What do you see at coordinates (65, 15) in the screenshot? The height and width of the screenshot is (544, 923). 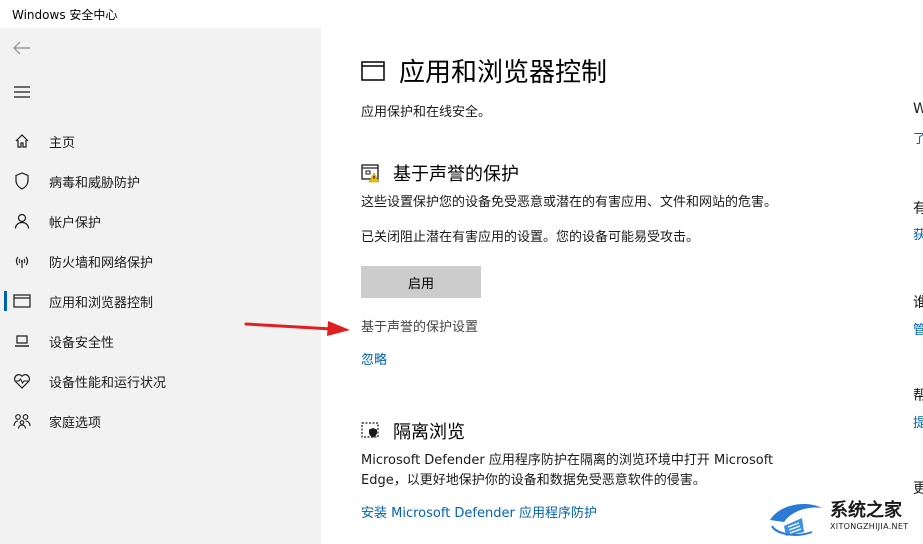 I see `window-title: Windows 安全中心` at bounding box center [65, 15].